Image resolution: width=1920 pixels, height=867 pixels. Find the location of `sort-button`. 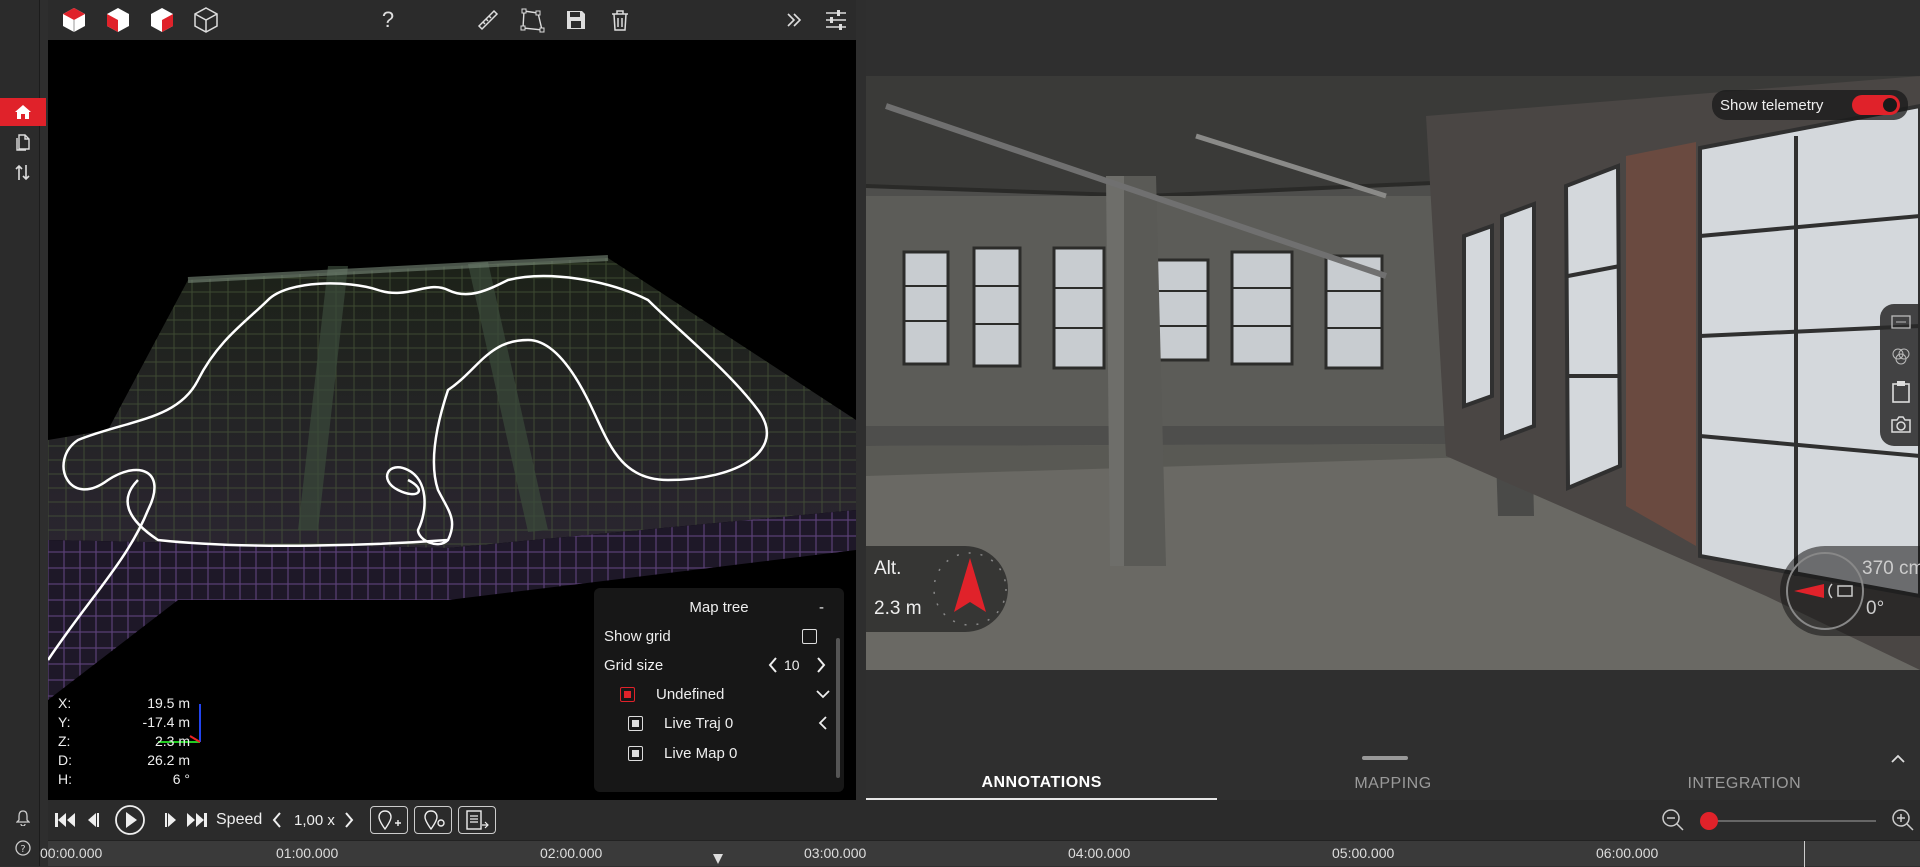

sort-button is located at coordinates (23, 172).